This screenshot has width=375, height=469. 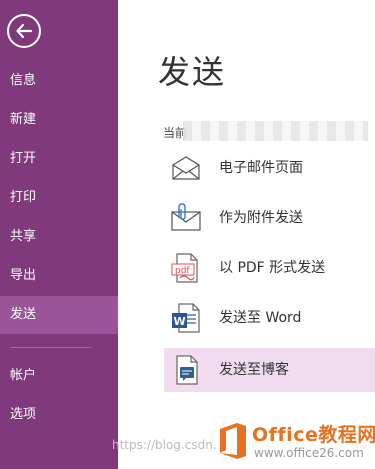 I want to click on office-logo-icon, so click(x=233, y=441).